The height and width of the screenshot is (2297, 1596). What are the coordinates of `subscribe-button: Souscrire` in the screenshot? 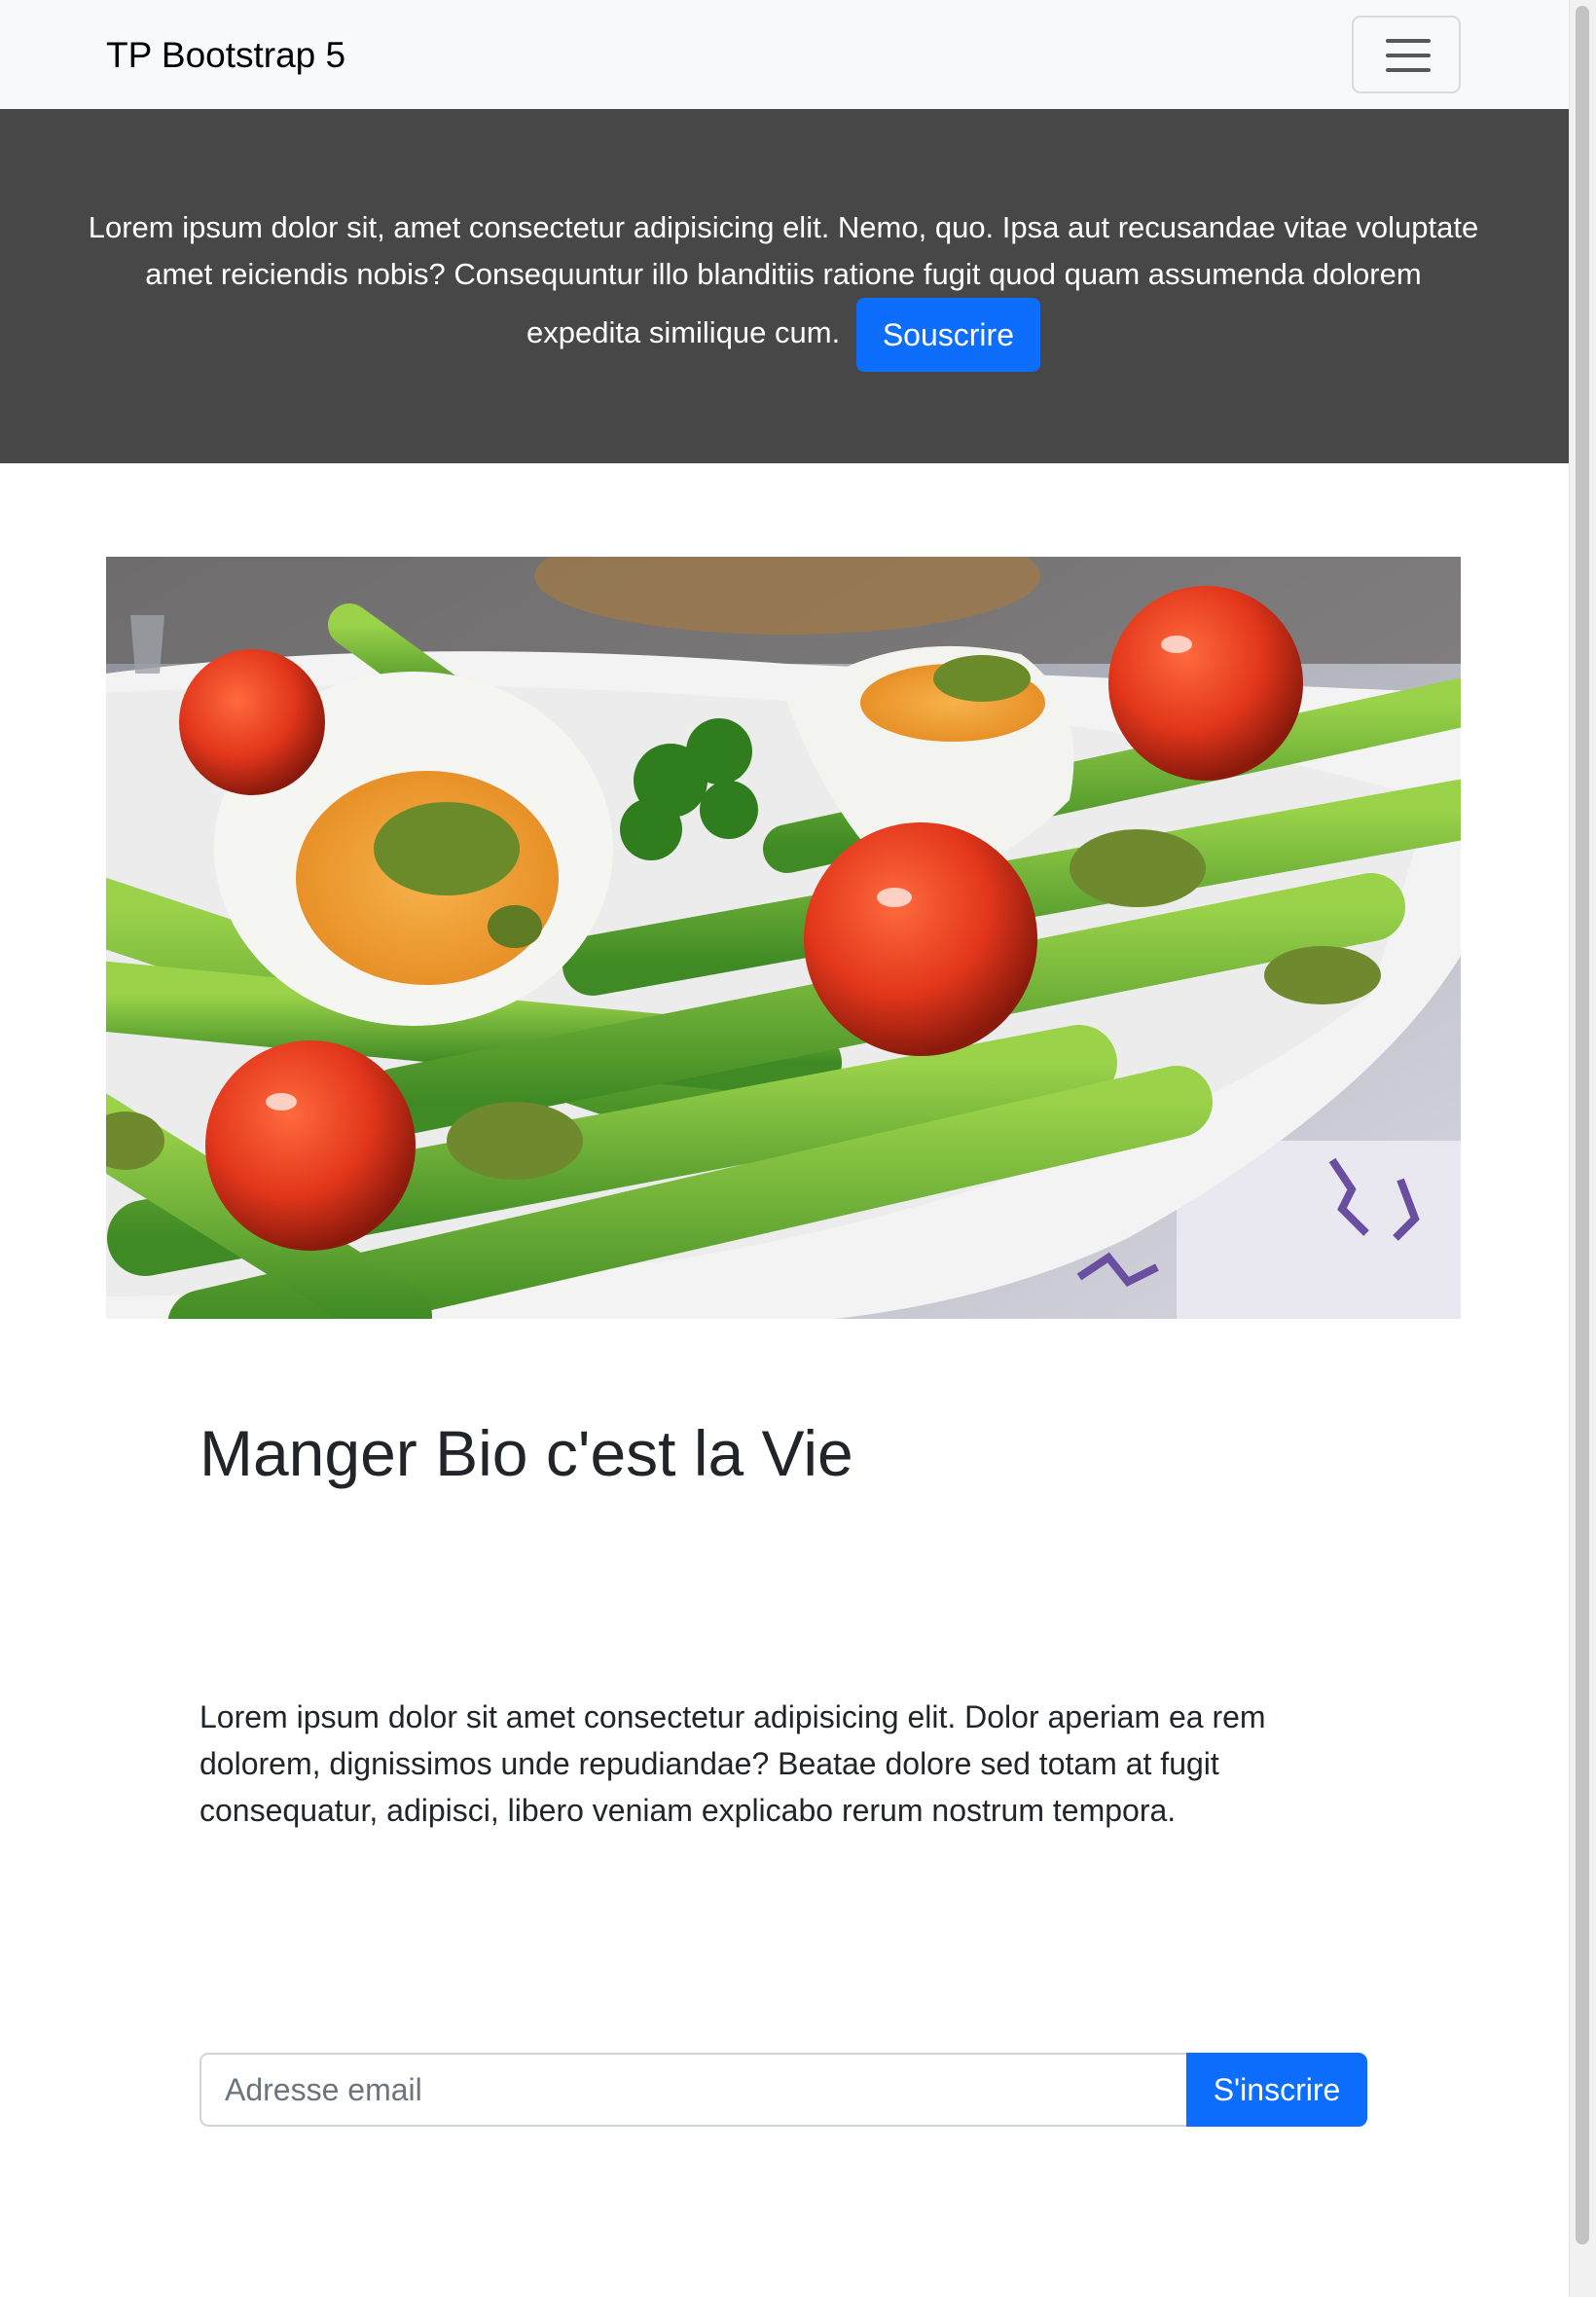 It's located at (947, 335).